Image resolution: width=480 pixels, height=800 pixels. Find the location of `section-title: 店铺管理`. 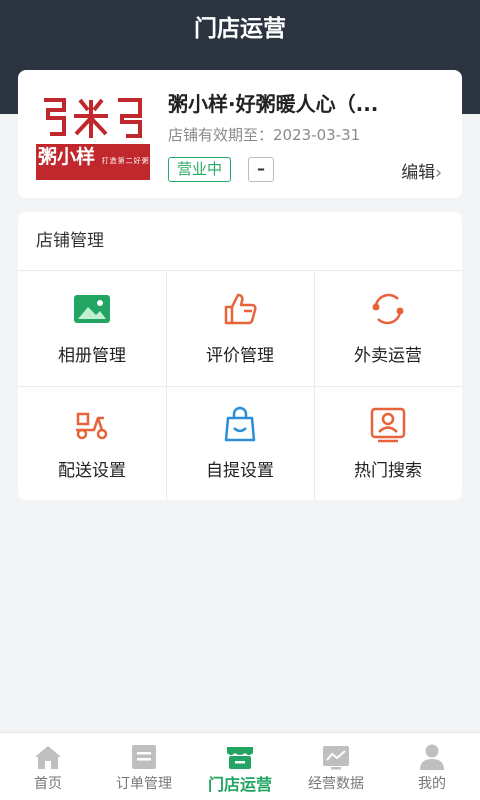

section-title: 店铺管理 is located at coordinates (70, 241).